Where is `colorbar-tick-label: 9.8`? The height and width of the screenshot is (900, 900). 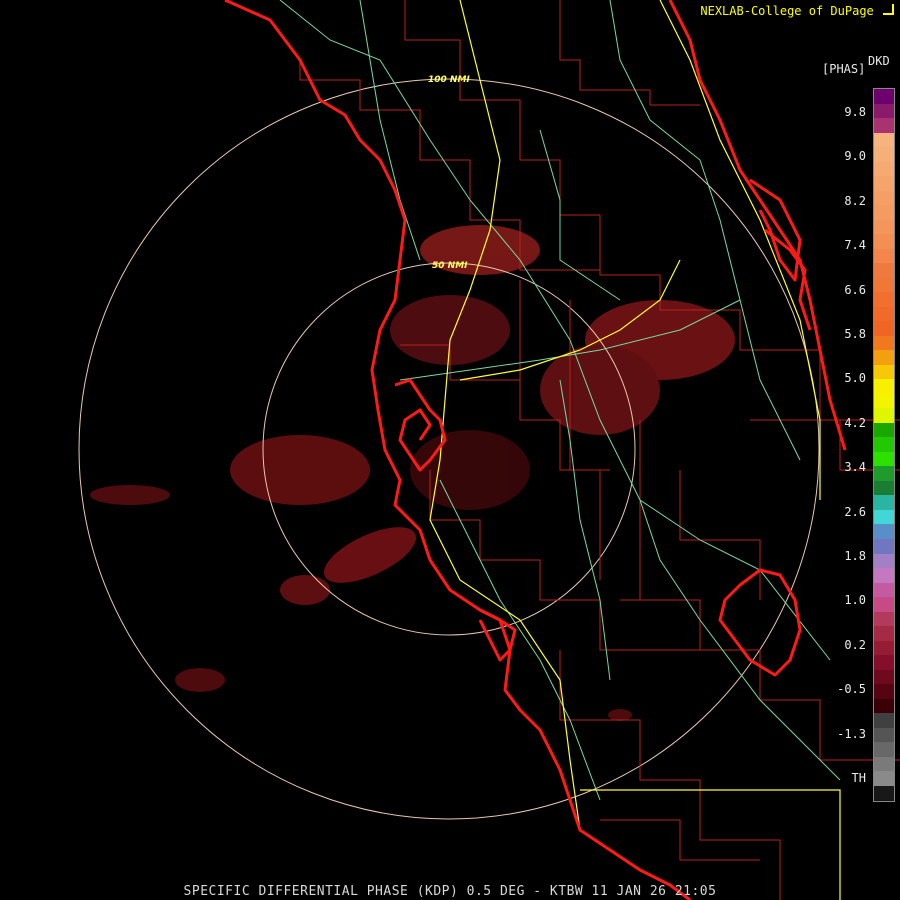
colorbar-tick-label: 9.8 is located at coordinates (855, 112).